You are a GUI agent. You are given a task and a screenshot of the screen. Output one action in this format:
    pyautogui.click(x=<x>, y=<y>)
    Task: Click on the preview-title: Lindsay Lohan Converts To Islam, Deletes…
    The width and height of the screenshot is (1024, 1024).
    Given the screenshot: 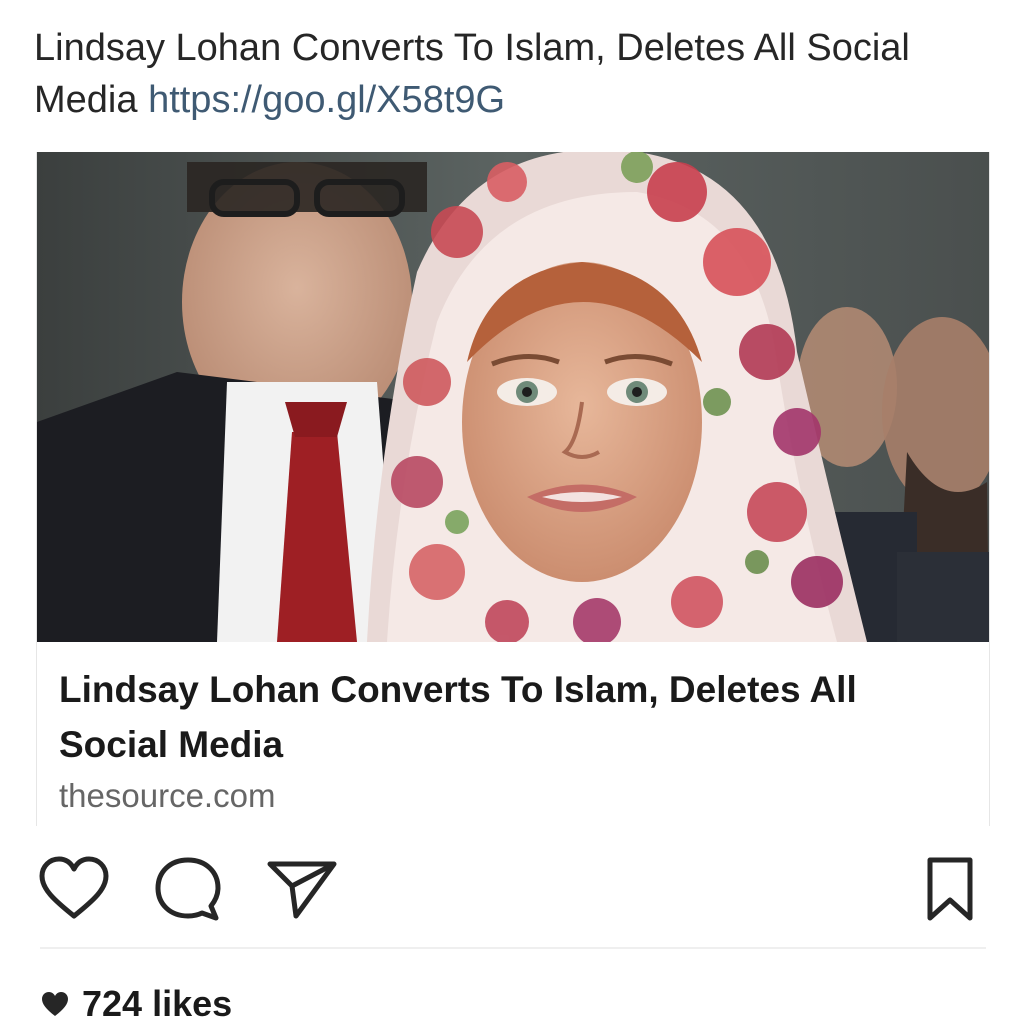 What is the action you would take?
    pyautogui.click(x=509, y=717)
    